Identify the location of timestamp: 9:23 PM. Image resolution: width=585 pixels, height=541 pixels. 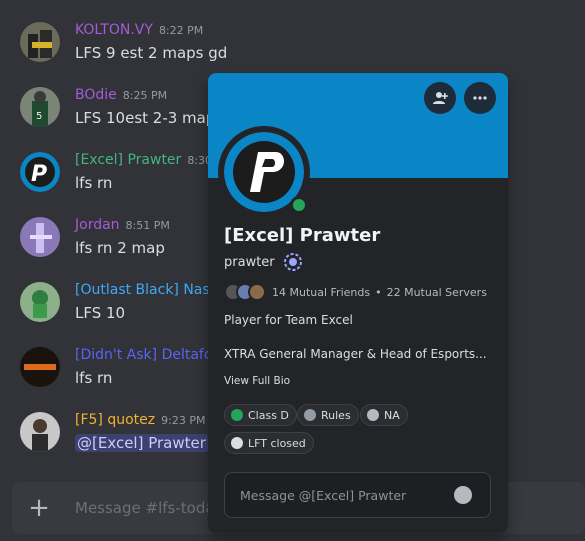
(183, 420).